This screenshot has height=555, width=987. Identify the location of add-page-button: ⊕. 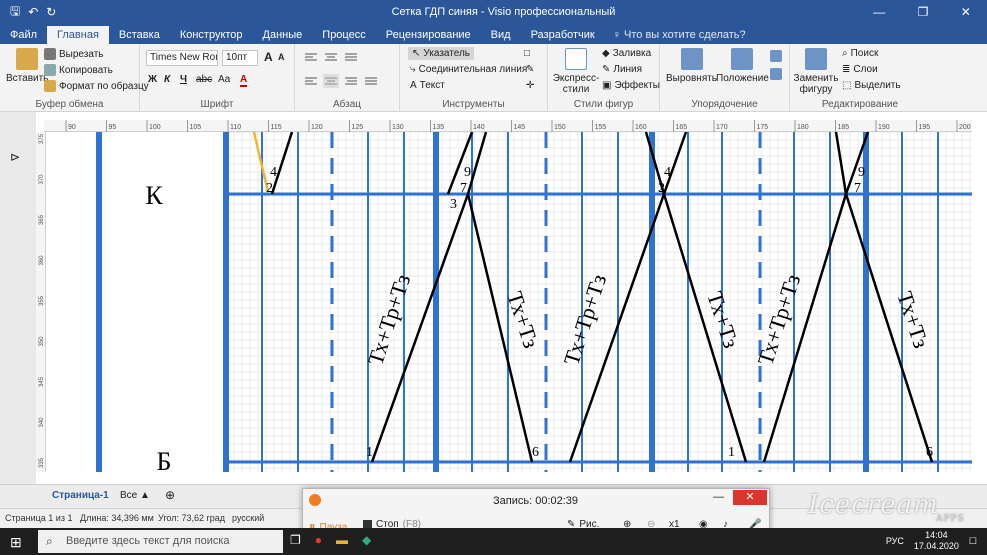
(170, 495).